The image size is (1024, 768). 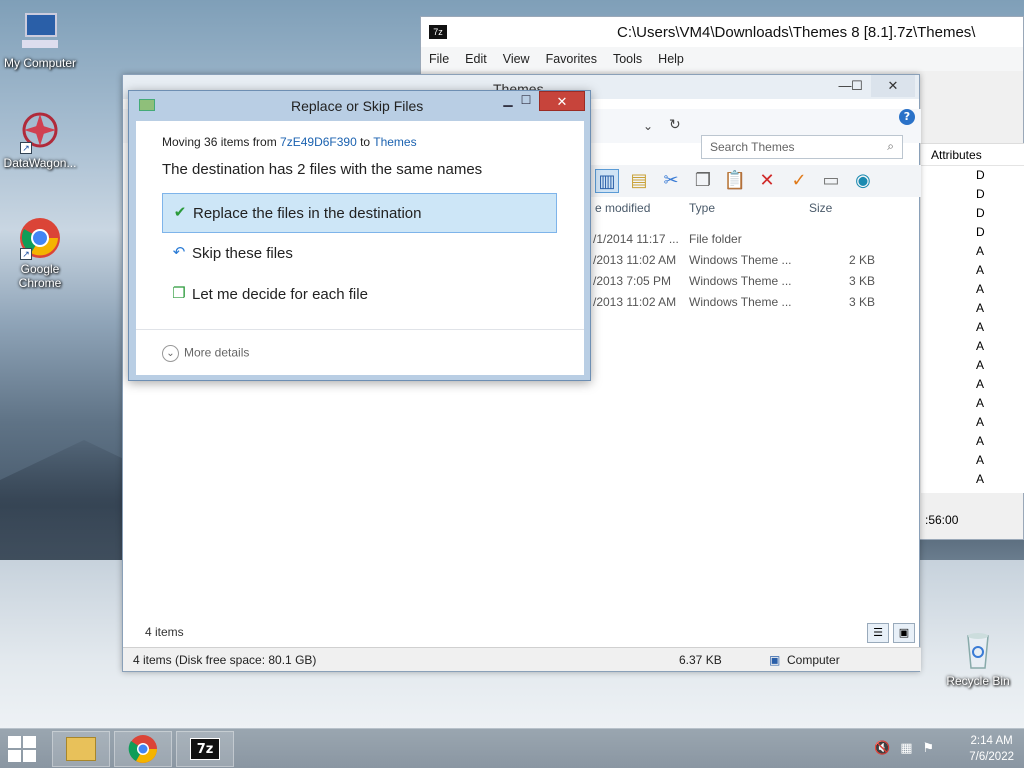 I want to click on menu-edit: Edit, so click(x=476, y=59).